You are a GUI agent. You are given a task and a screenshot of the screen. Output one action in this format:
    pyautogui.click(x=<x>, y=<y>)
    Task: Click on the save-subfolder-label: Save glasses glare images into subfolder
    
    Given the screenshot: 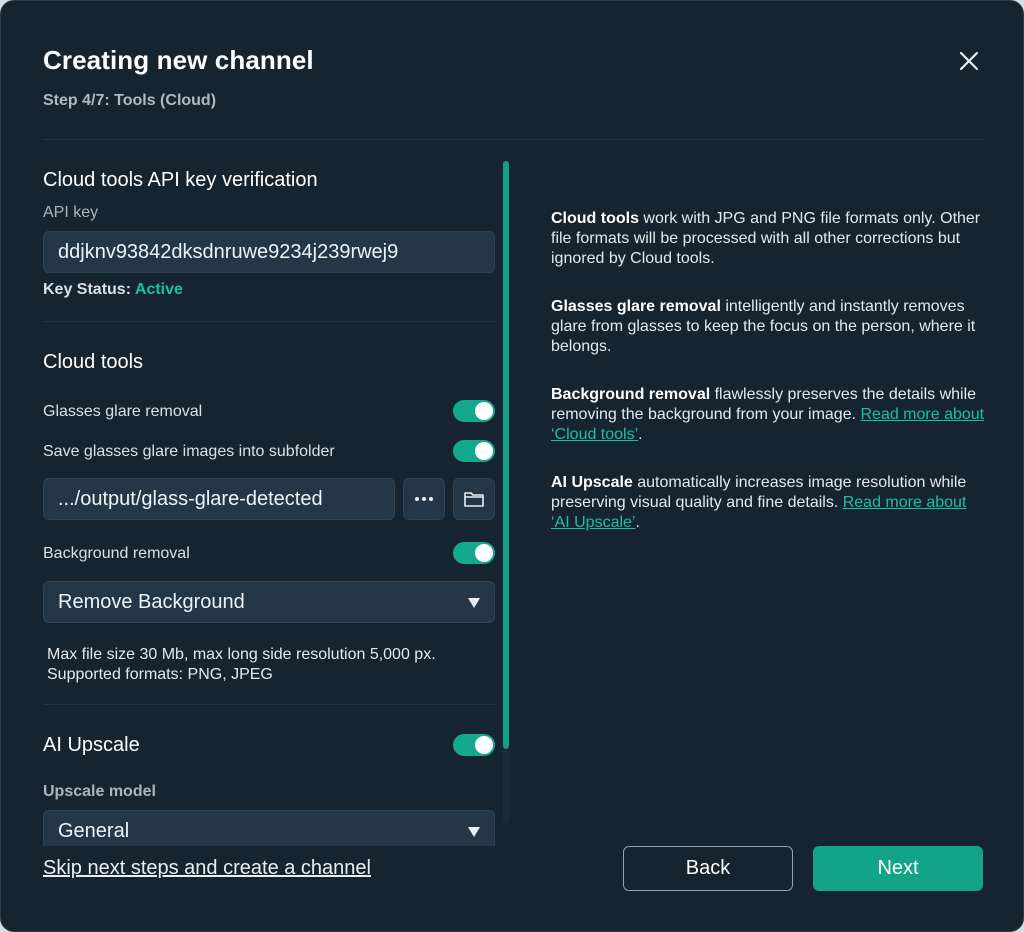 What is the action you would take?
    pyautogui.click(x=189, y=451)
    